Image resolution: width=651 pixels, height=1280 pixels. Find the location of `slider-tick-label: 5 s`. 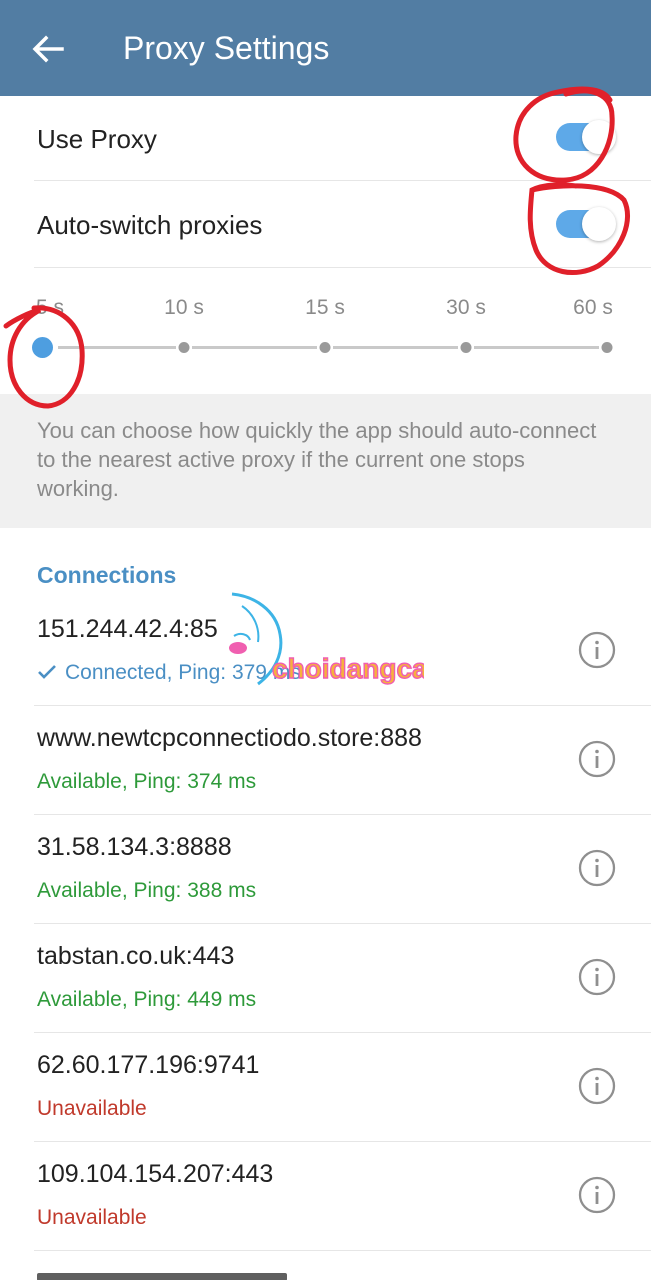

slider-tick-label: 5 s is located at coordinates (50, 307).